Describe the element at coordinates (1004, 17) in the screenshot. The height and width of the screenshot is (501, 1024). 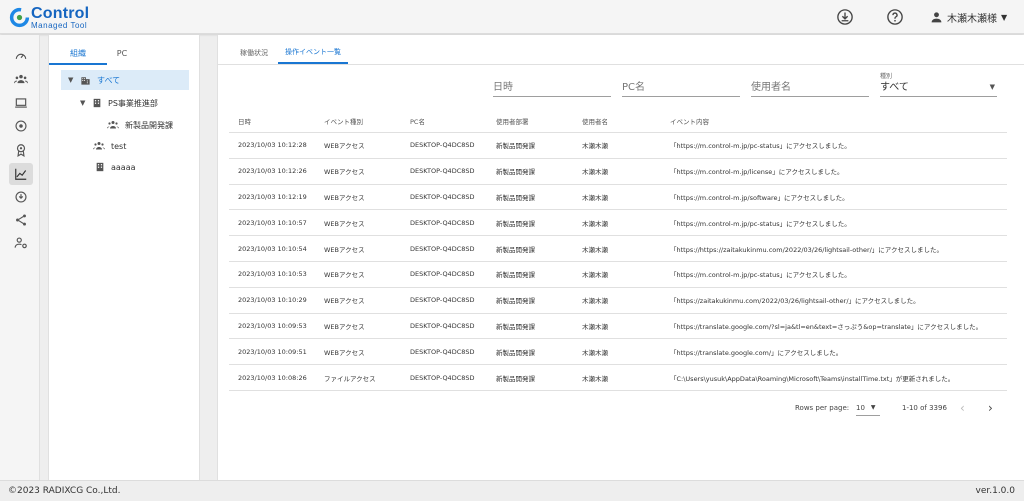
I see `chevron-down-icon: ▼` at that location.